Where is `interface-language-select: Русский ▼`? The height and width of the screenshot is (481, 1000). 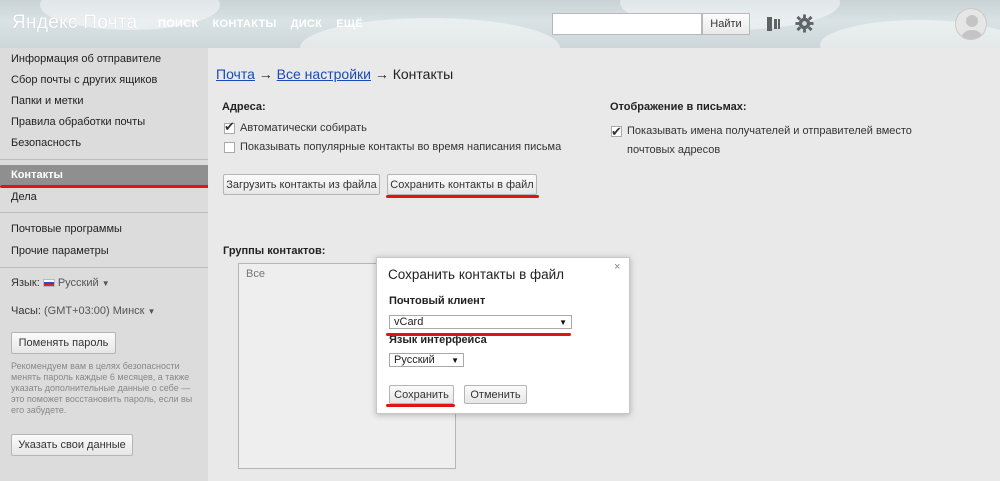 interface-language-select: Русский ▼ is located at coordinates (426, 360).